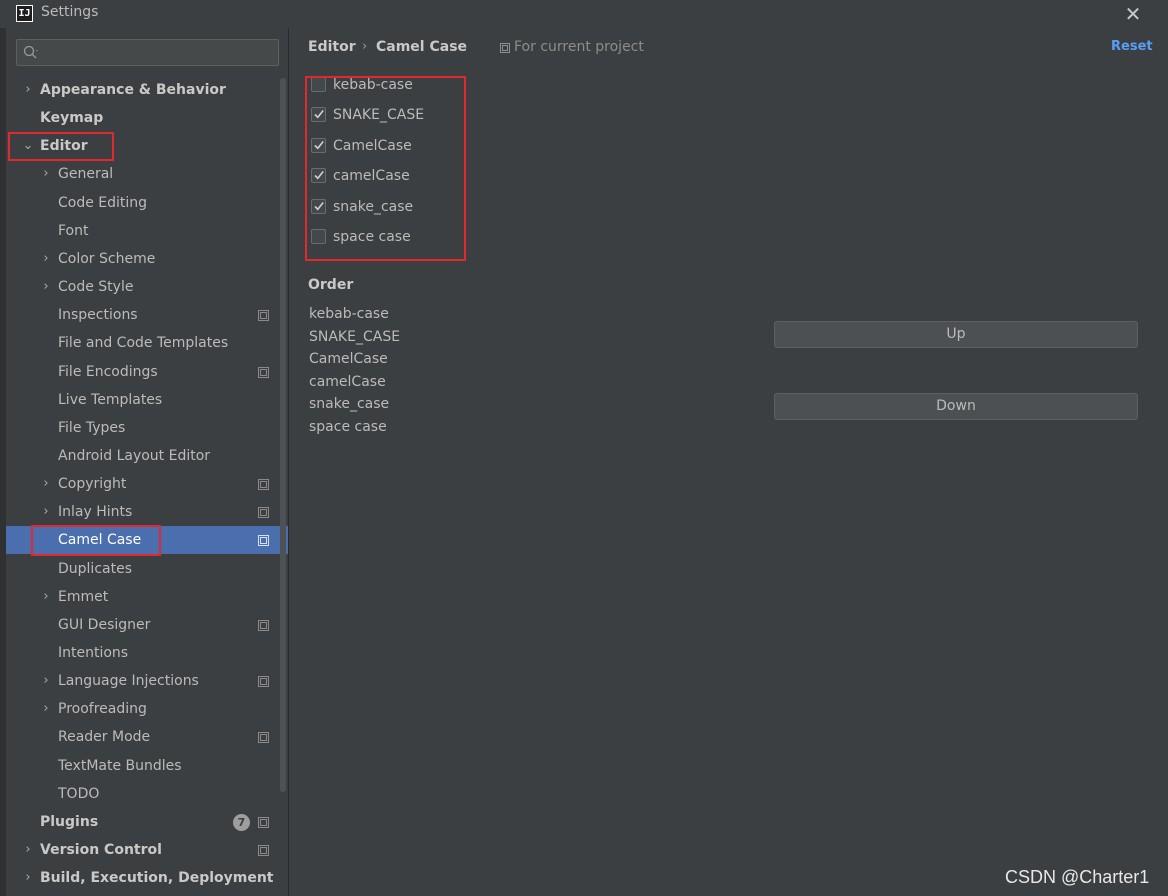 The image size is (1168, 896). I want to click on sidebar-item-label: Editor, so click(64, 146).